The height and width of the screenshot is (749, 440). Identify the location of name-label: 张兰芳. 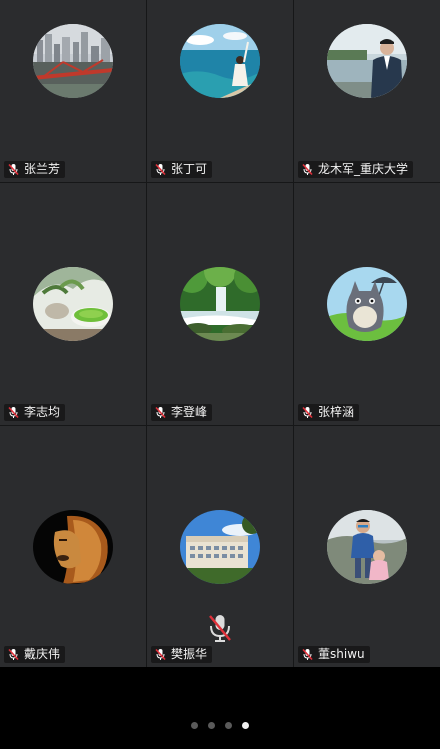
(35, 169).